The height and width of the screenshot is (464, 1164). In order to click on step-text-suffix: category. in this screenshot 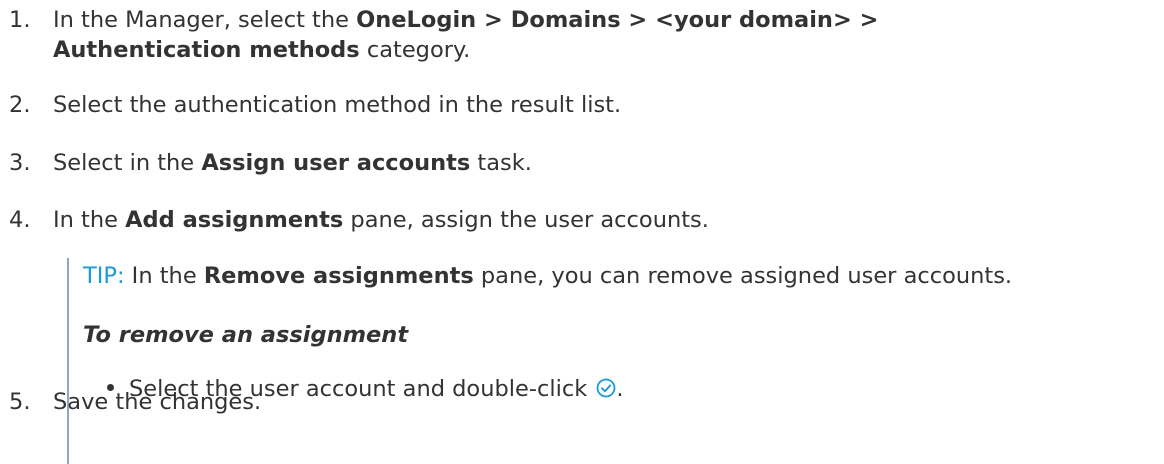, I will do `click(415, 50)`.